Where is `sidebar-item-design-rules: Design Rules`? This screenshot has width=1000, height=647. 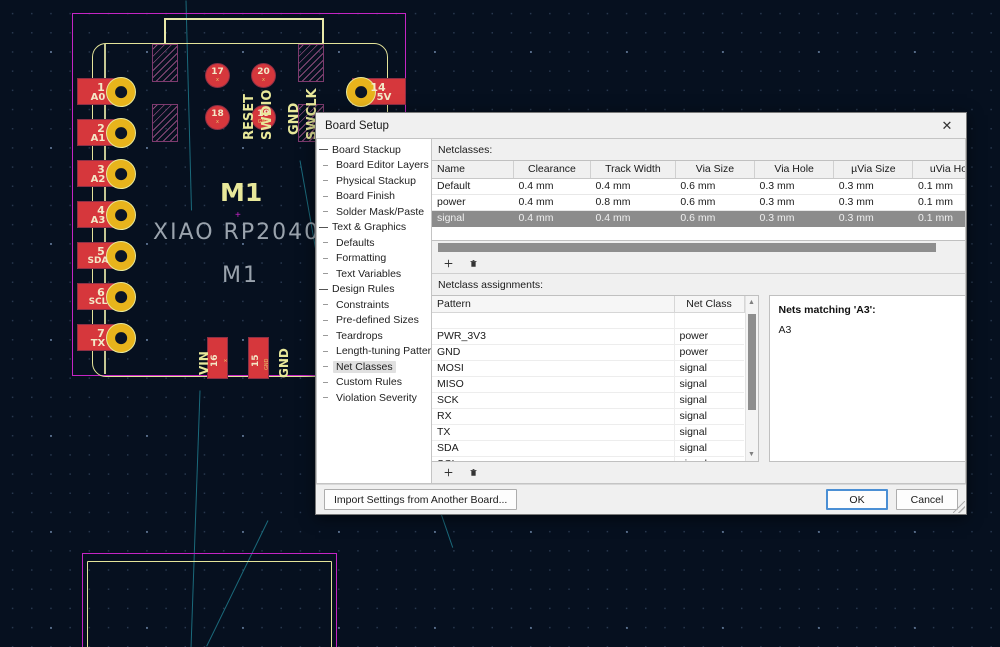 sidebar-item-design-rules: Design Rules is located at coordinates (374, 290).